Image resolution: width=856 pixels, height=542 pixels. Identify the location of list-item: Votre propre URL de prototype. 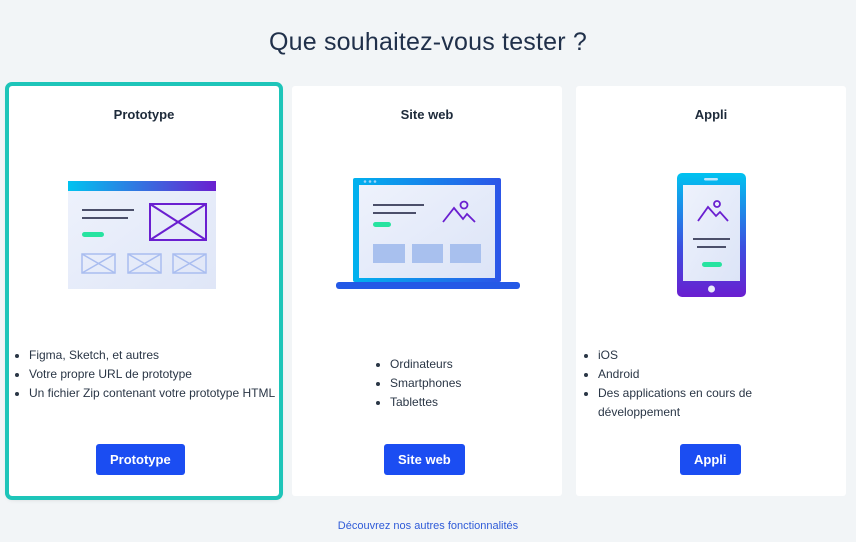
(160, 374).